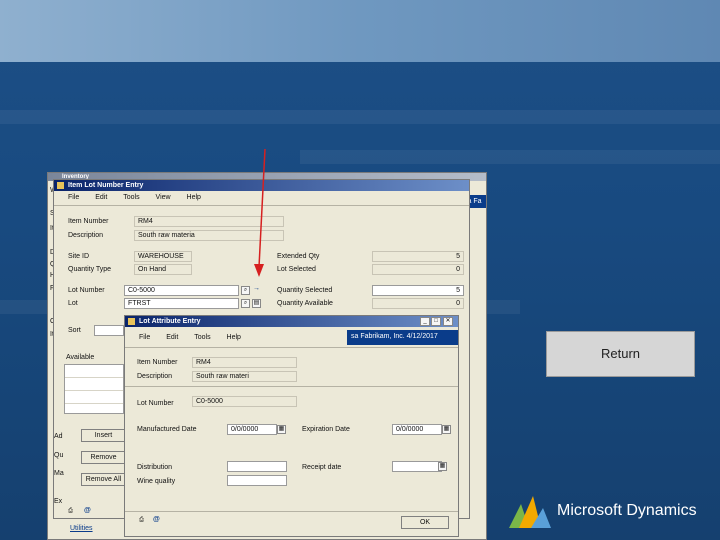 This screenshot has width=720, height=540. What do you see at coordinates (448, 321) in the screenshot?
I see `close-icon: ✕` at bounding box center [448, 321].